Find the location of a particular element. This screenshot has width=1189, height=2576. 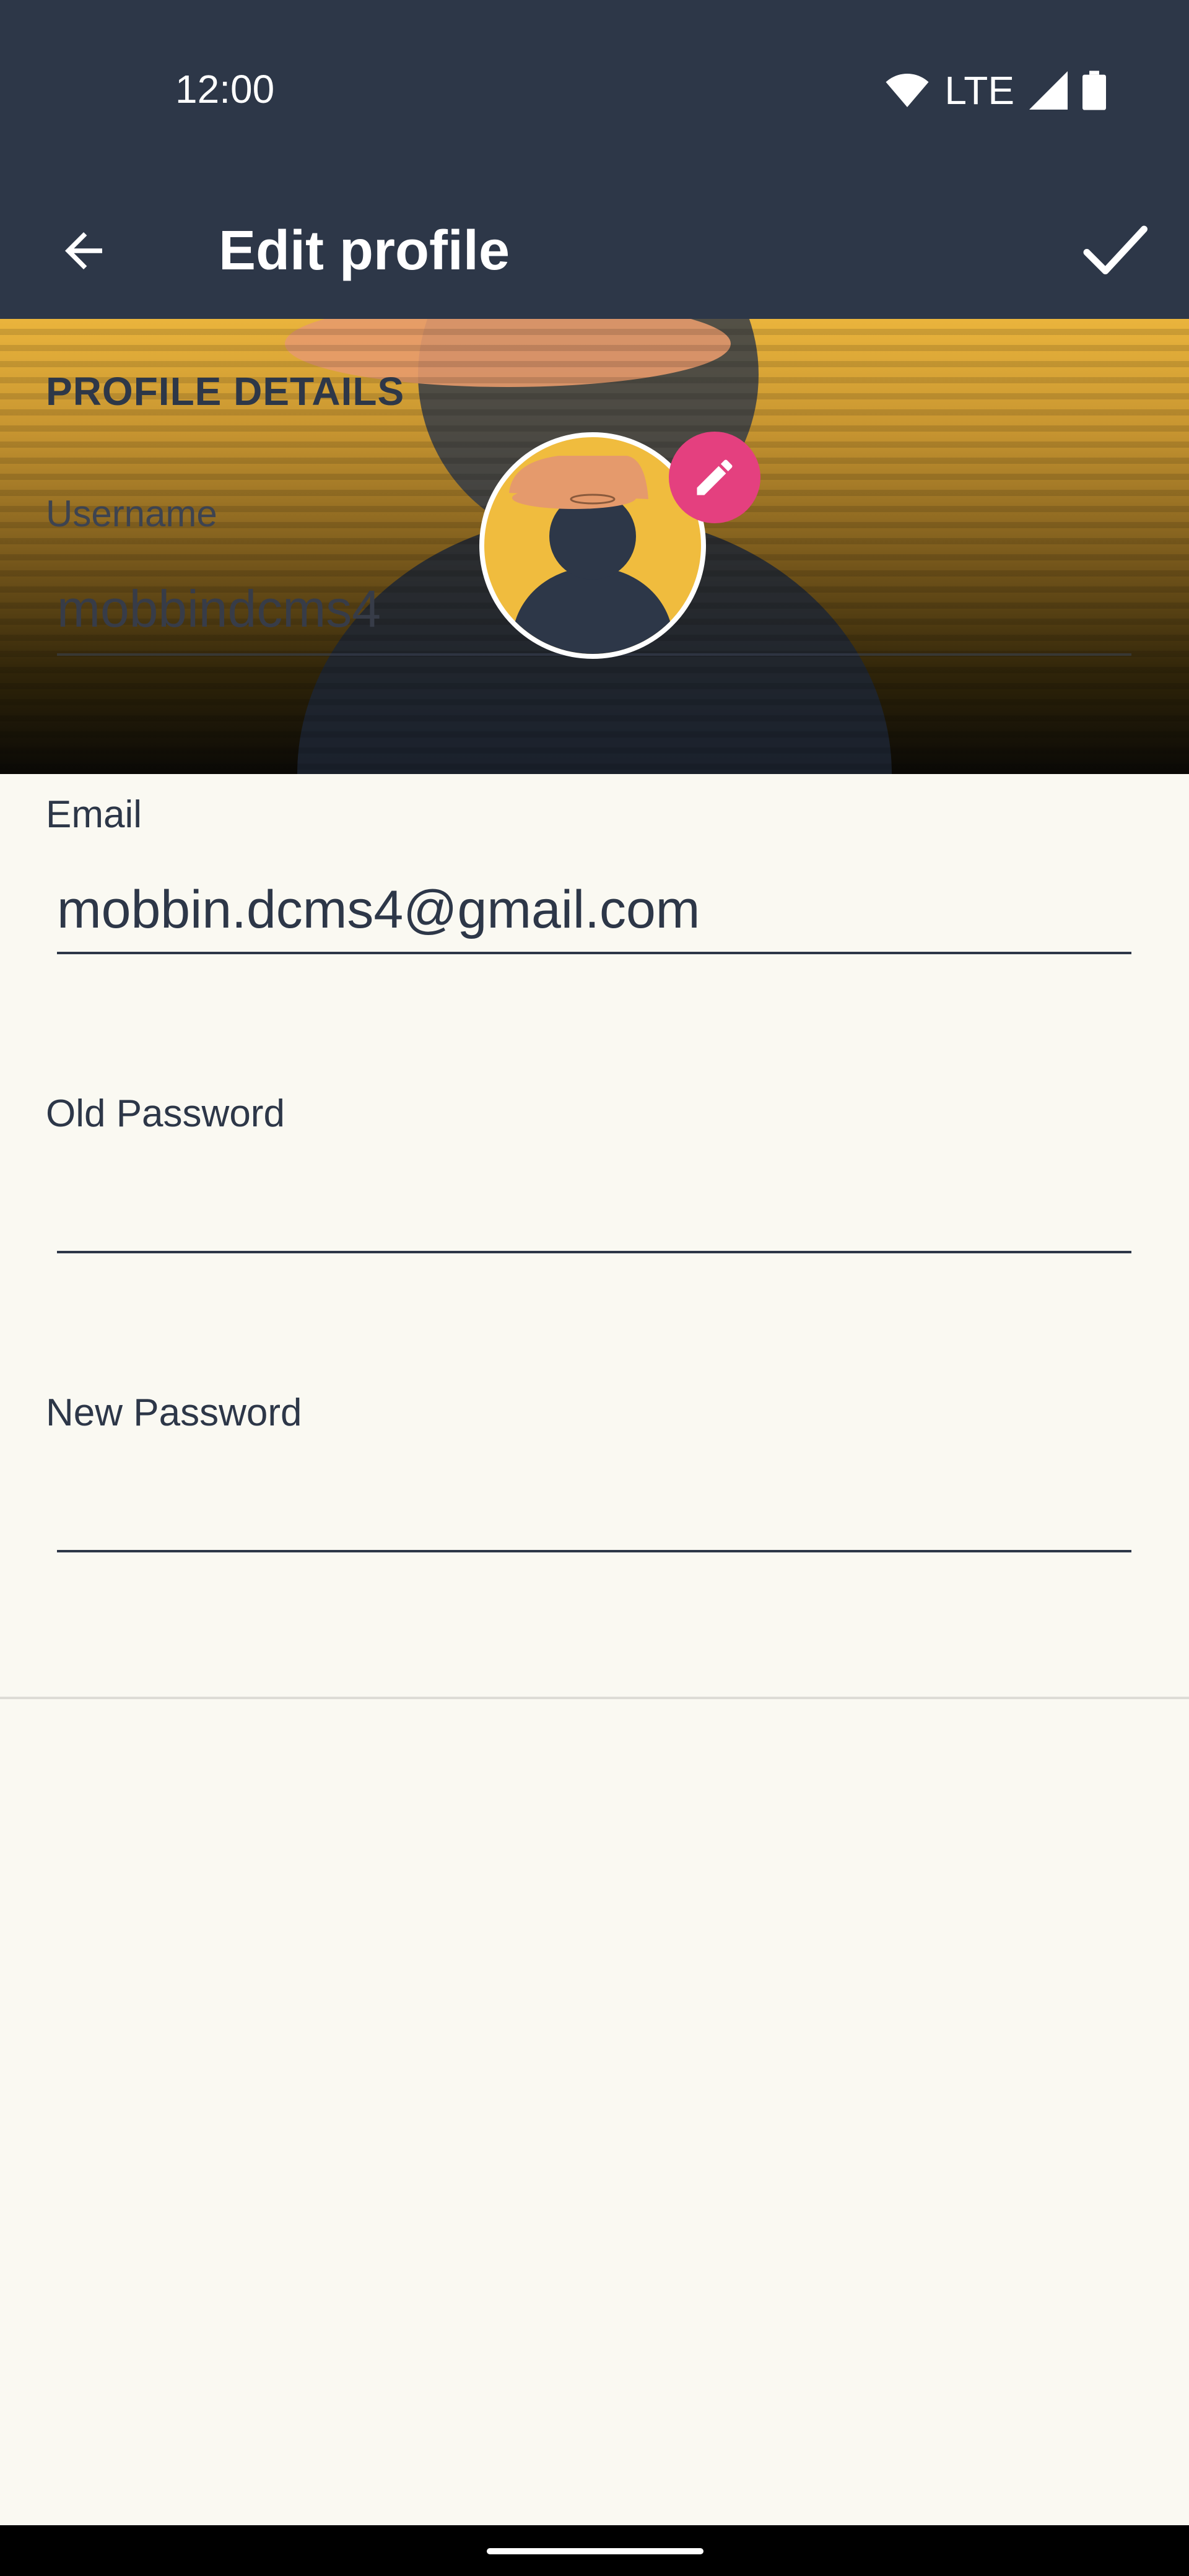

email-field: mobbin.dcms4@gmail.com is located at coordinates (378, 910).